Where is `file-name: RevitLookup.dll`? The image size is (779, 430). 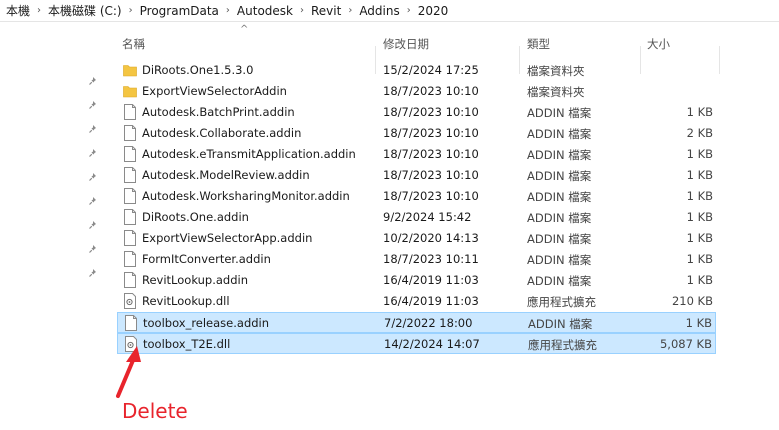 file-name: RevitLookup.dll is located at coordinates (186, 301).